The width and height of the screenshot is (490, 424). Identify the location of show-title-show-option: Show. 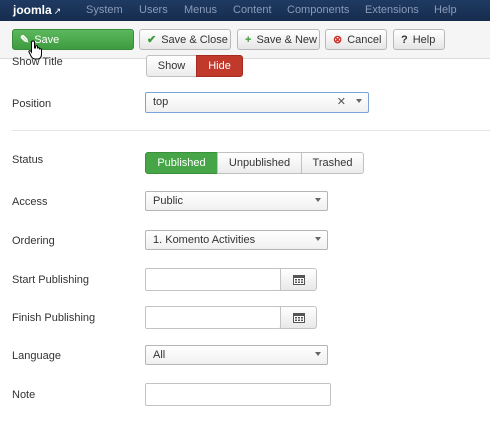
(171, 66).